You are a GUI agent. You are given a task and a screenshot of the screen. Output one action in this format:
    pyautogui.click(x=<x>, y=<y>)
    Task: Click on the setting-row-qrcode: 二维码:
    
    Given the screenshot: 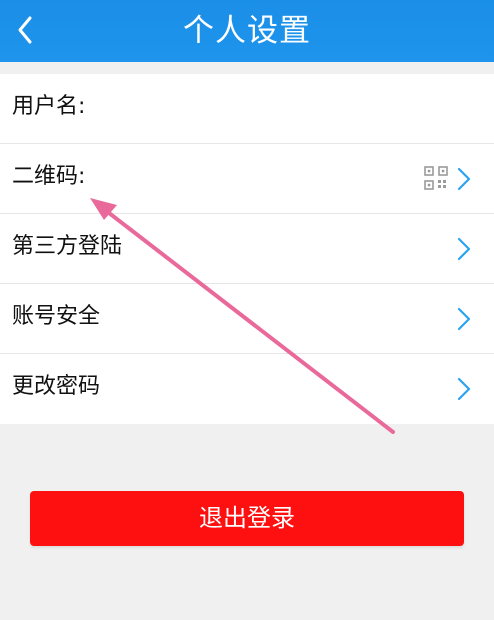 What is the action you would take?
    pyautogui.click(x=247, y=179)
    